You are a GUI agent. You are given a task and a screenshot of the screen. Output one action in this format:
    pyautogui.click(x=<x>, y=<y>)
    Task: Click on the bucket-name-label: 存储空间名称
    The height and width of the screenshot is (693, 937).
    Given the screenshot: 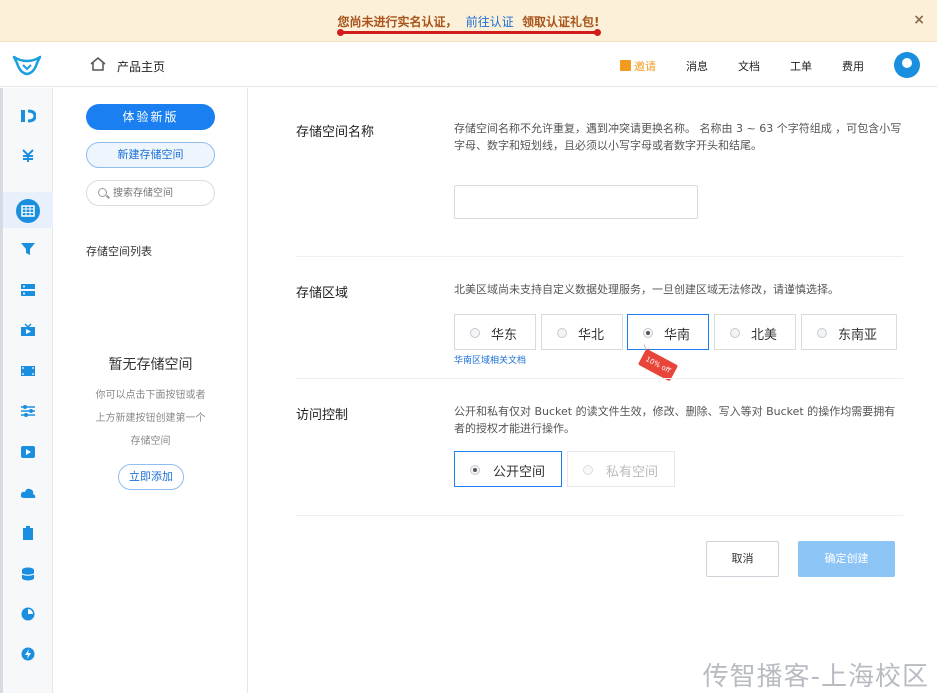 What is the action you would take?
    pyautogui.click(x=335, y=132)
    